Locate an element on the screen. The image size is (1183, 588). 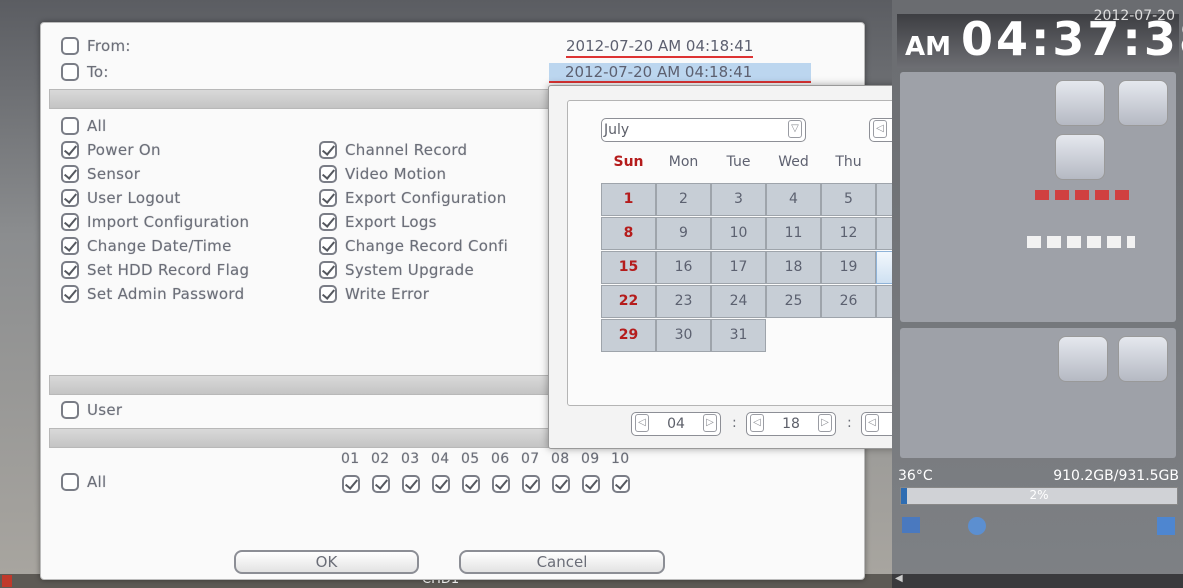
event-option: System Upgrade is located at coordinates (396, 270).